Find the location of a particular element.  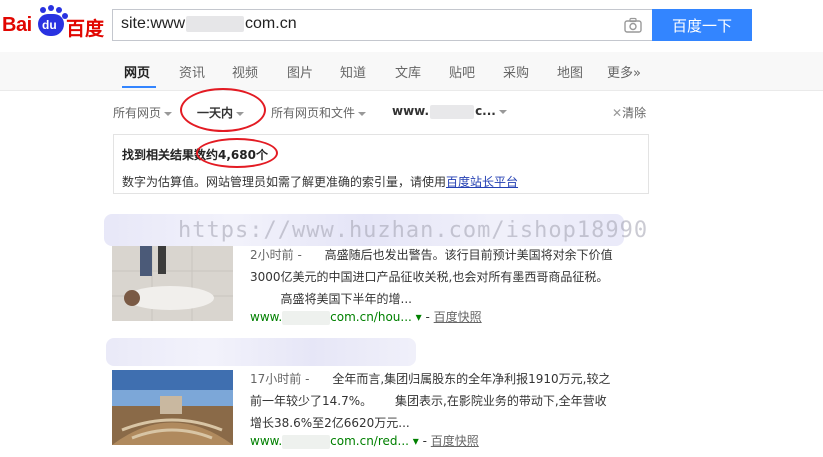

snippet-line: 3000亿美元的中国进口产品征收关税,也会对所有墨西哥商品征税。 is located at coordinates (429, 277).